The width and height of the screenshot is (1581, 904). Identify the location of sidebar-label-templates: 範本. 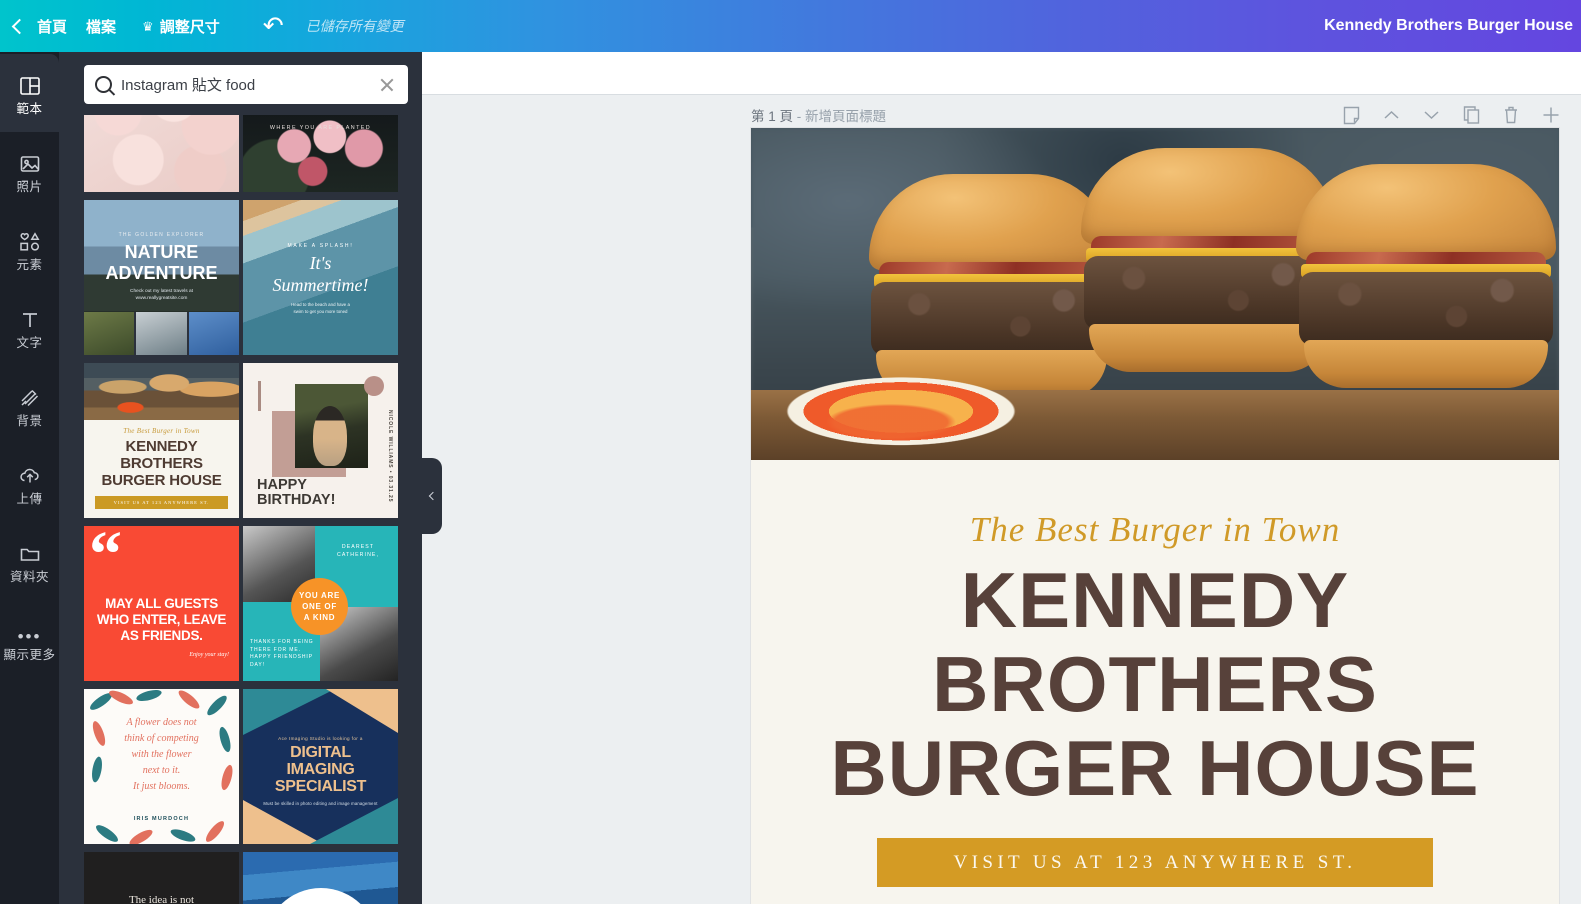
(29, 108).